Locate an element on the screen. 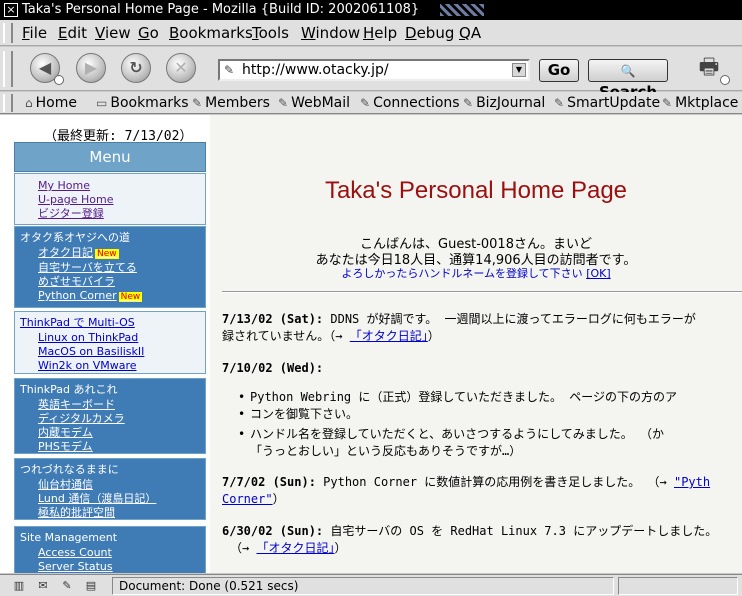 The image size is (742, 596). list-item-cont: コンを御覧下さい。 is located at coordinates (490, 414).